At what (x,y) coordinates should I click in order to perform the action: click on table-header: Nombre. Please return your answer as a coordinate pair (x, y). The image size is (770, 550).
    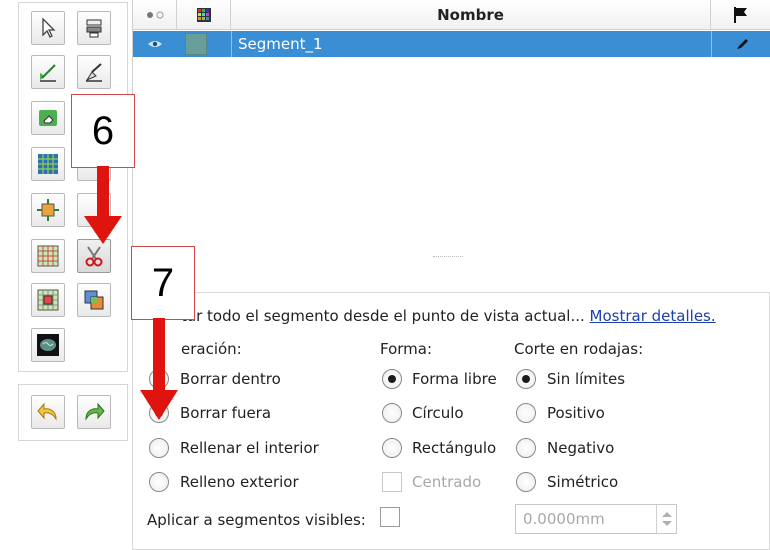
    Looking at the image, I should click on (451, 15).